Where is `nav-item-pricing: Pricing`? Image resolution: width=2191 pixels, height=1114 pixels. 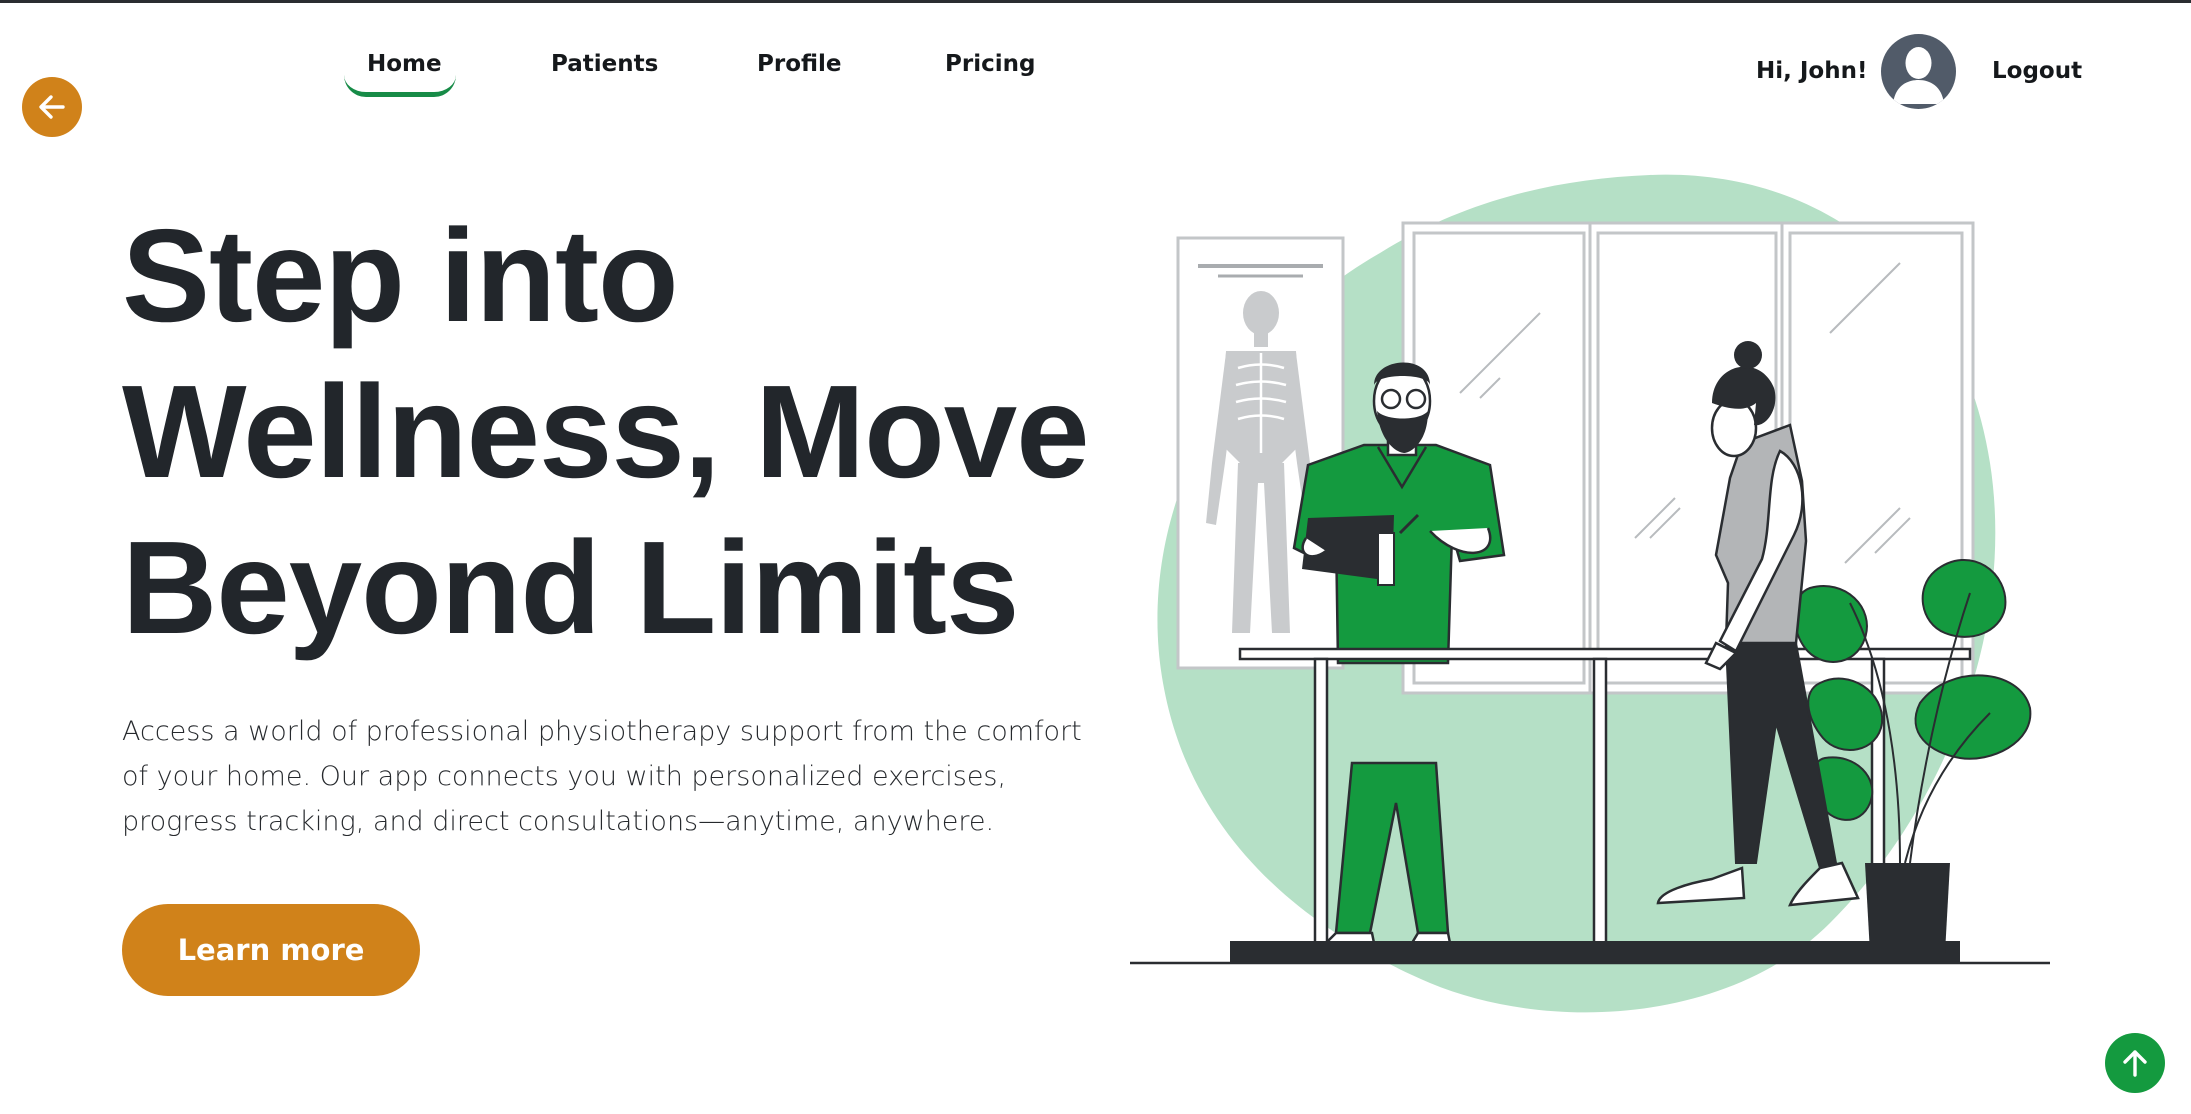
nav-item-pricing: Pricing is located at coordinates (990, 64).